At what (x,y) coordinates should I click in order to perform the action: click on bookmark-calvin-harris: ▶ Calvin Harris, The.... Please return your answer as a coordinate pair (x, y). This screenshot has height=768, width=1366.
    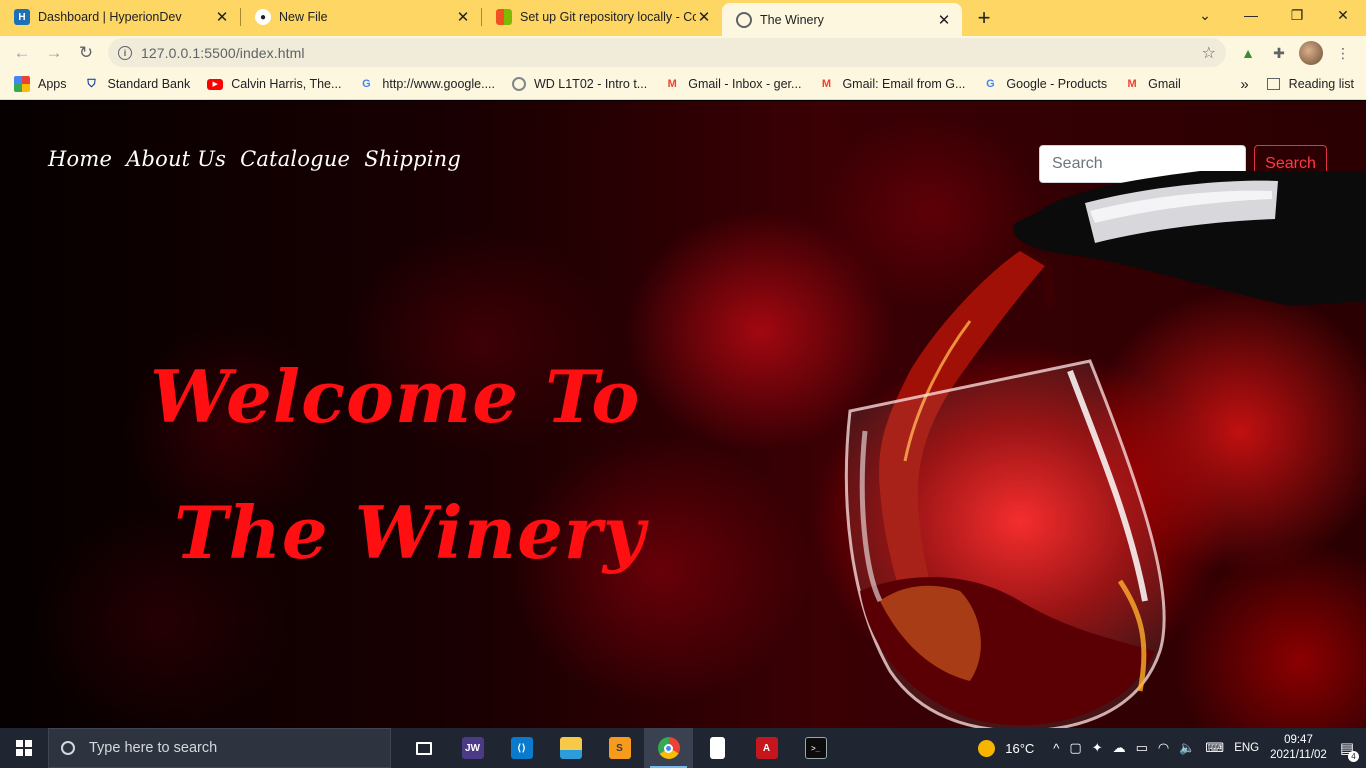
    Looking at the image, I should click on (274, 84).